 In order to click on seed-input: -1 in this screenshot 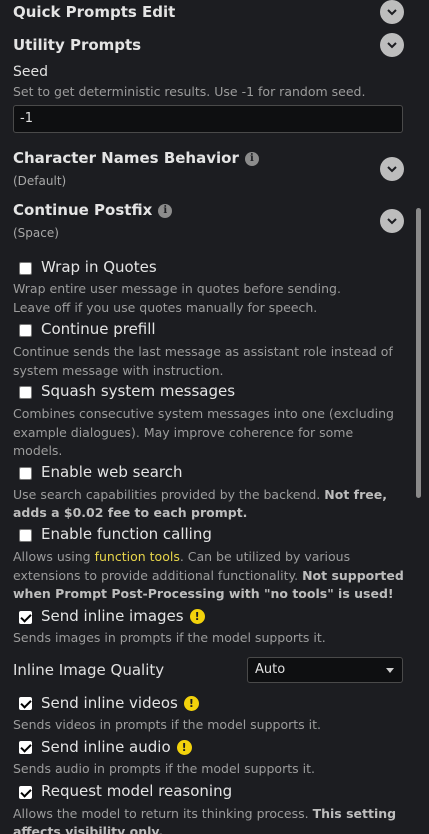, I will do `click(208, 119)`.